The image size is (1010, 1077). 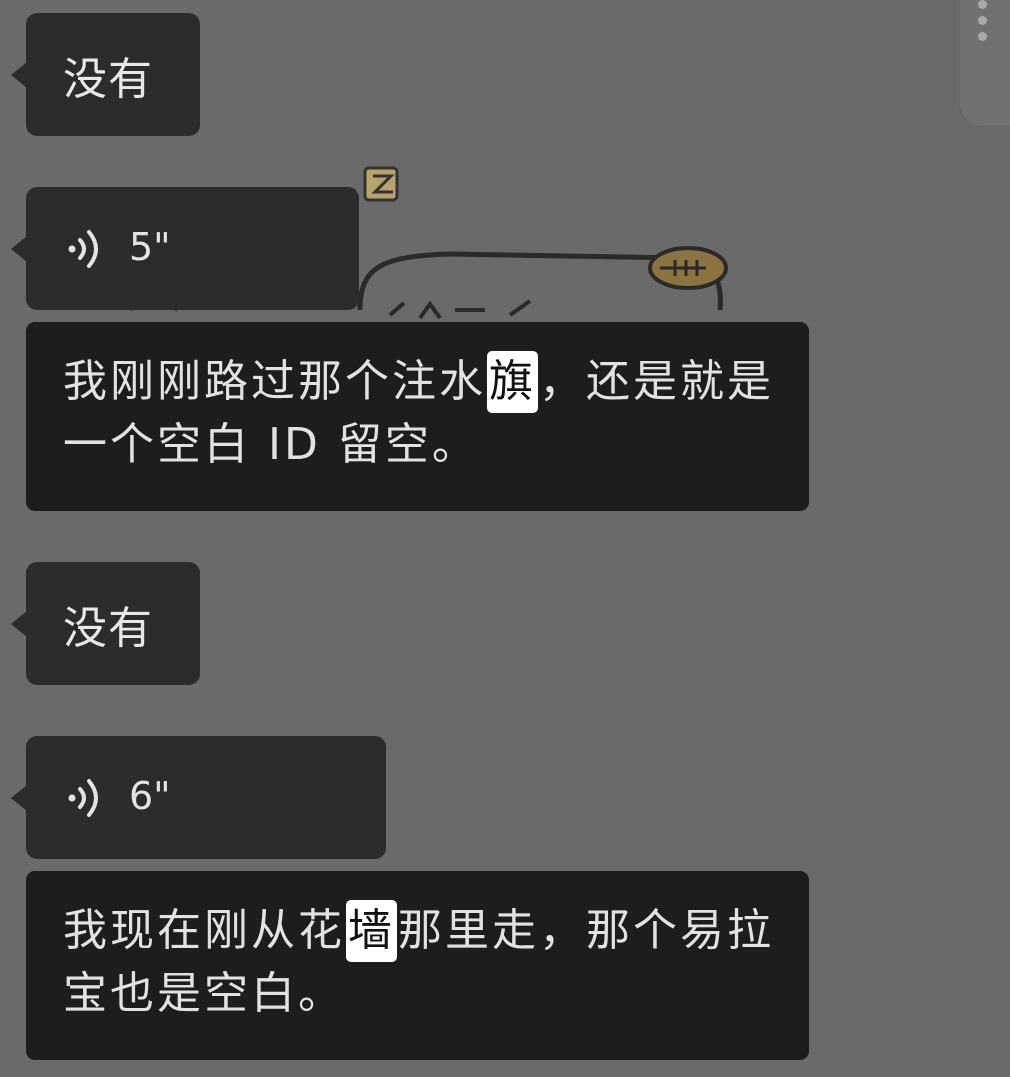 What do you see at coordinates (274, 381) in the screenshot?
I see `transcript-text-before: 我刚刚路过那个注水` at bounding box center [274, 381].